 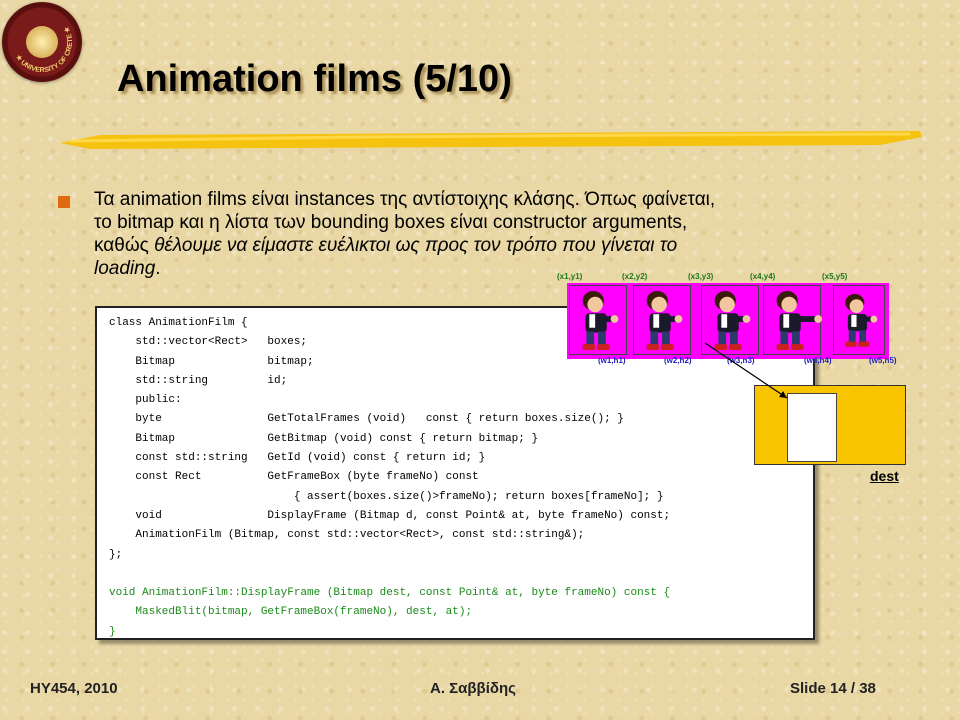 I want to click on svg-text: ★ UNIVERSITY OF CRETE ★, so click(x=44, y=50).